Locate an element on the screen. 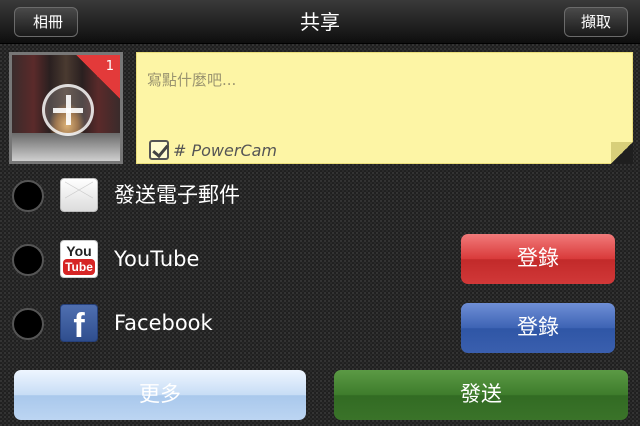 This screenshot has height=426, width=640. note-fold-corner is located at coordinates (622, 153).